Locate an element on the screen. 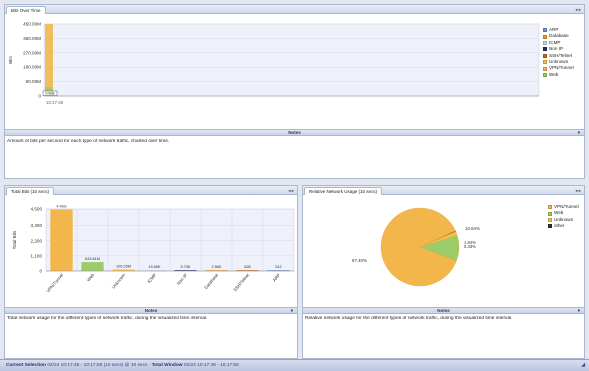 The image size is (589, 371). x-tick-label-web: Web is located at coordinates (91, 277).